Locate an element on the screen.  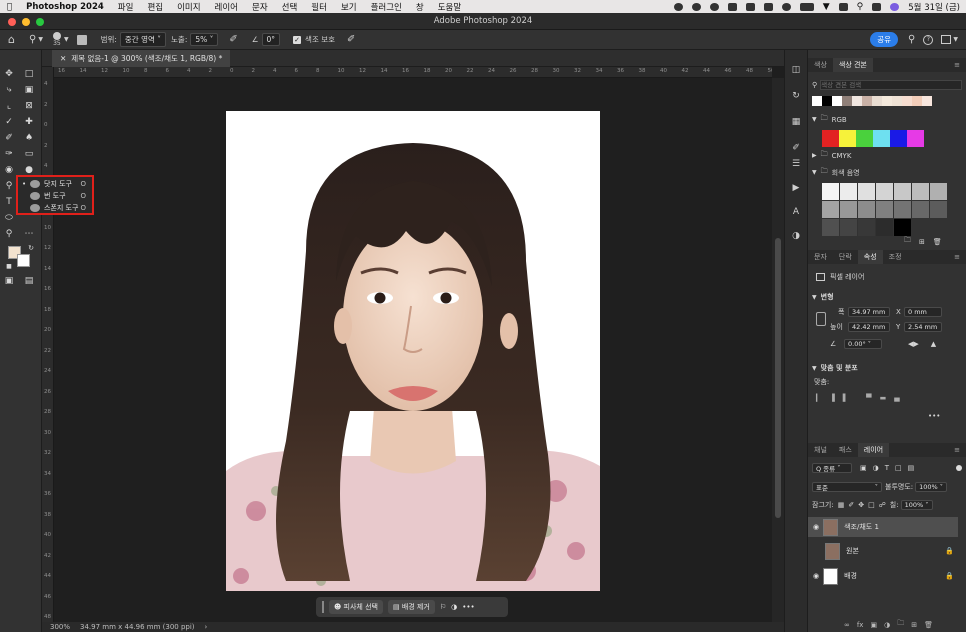
cast-icon is located at coordinates (768, 6).